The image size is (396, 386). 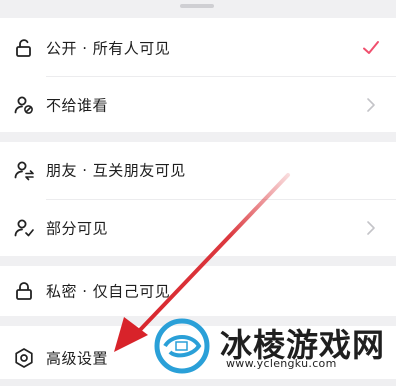 What do you see at coordinates (281, 363) in the screenshot?
I see `watermark-url: www.yclengku.com` at bounding box center [281, 363].